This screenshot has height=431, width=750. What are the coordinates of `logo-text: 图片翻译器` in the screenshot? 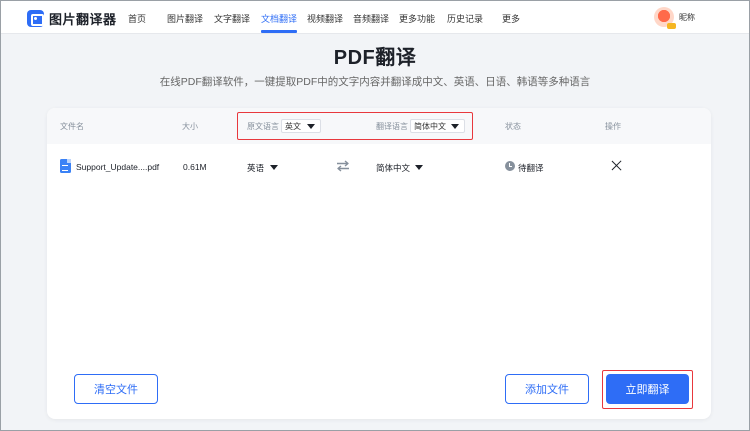 It's located at (83, 19).